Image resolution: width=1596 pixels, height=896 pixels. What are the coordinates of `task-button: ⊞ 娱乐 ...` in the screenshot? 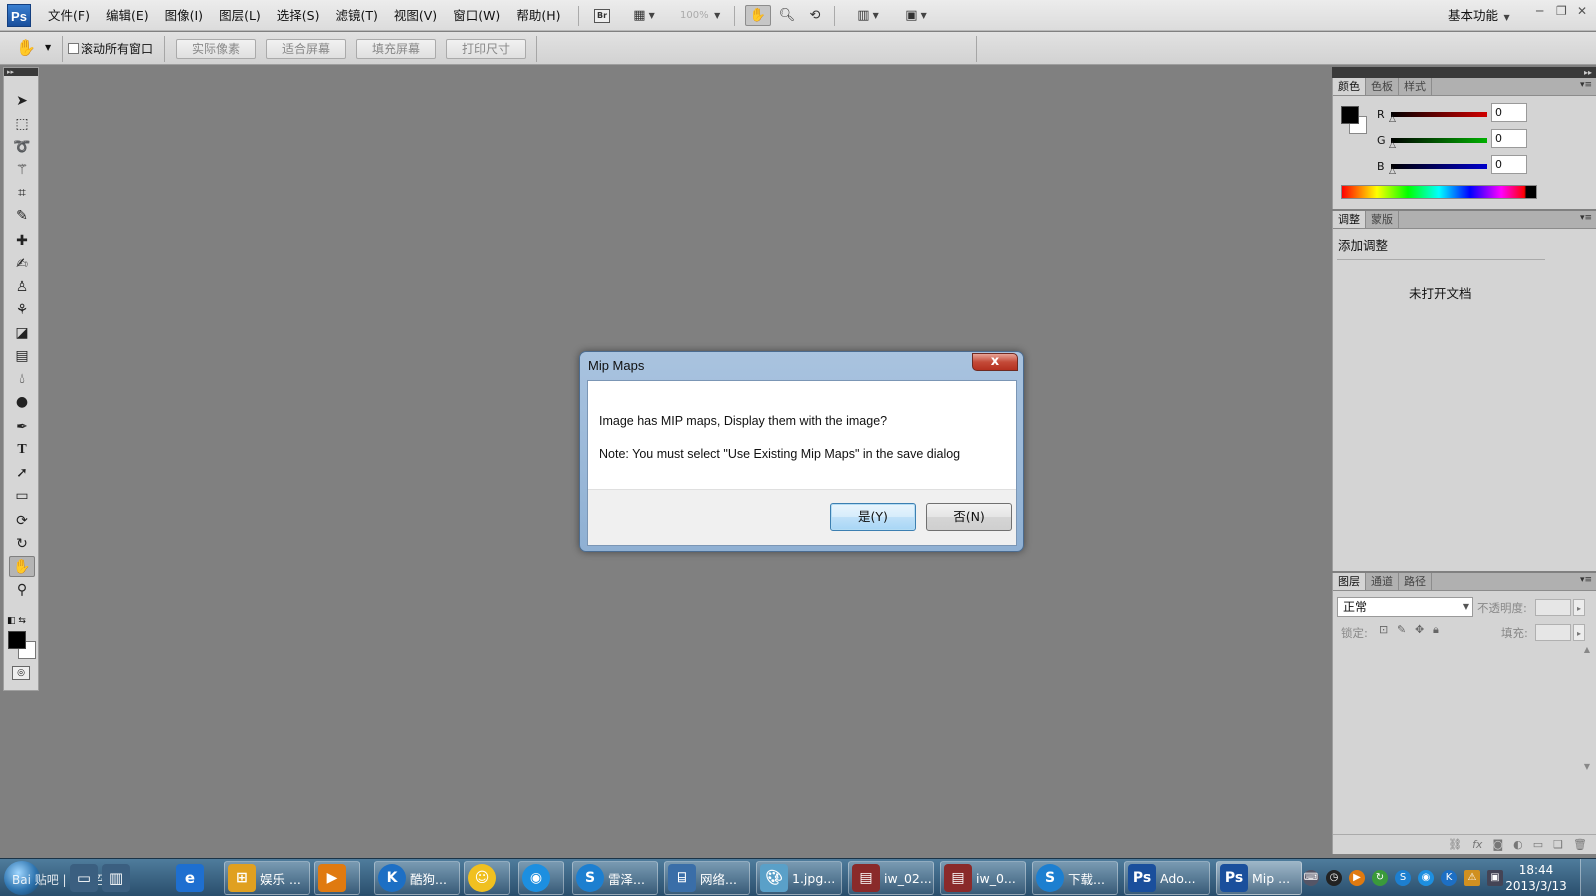 It's located at (267, 878).